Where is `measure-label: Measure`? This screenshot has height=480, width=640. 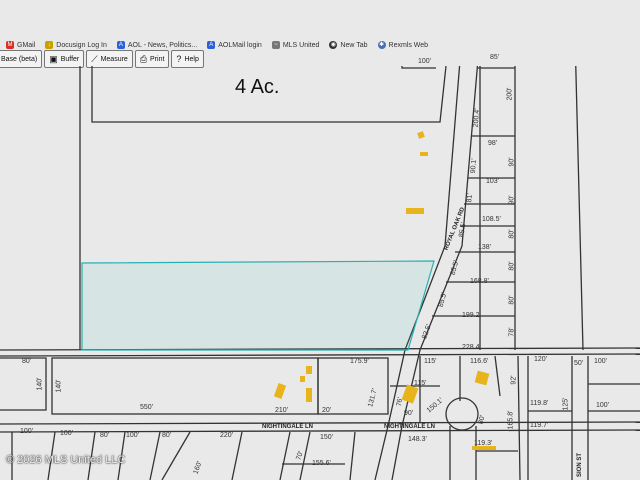
measure-label: Measure is located at coordinates (114, 59).